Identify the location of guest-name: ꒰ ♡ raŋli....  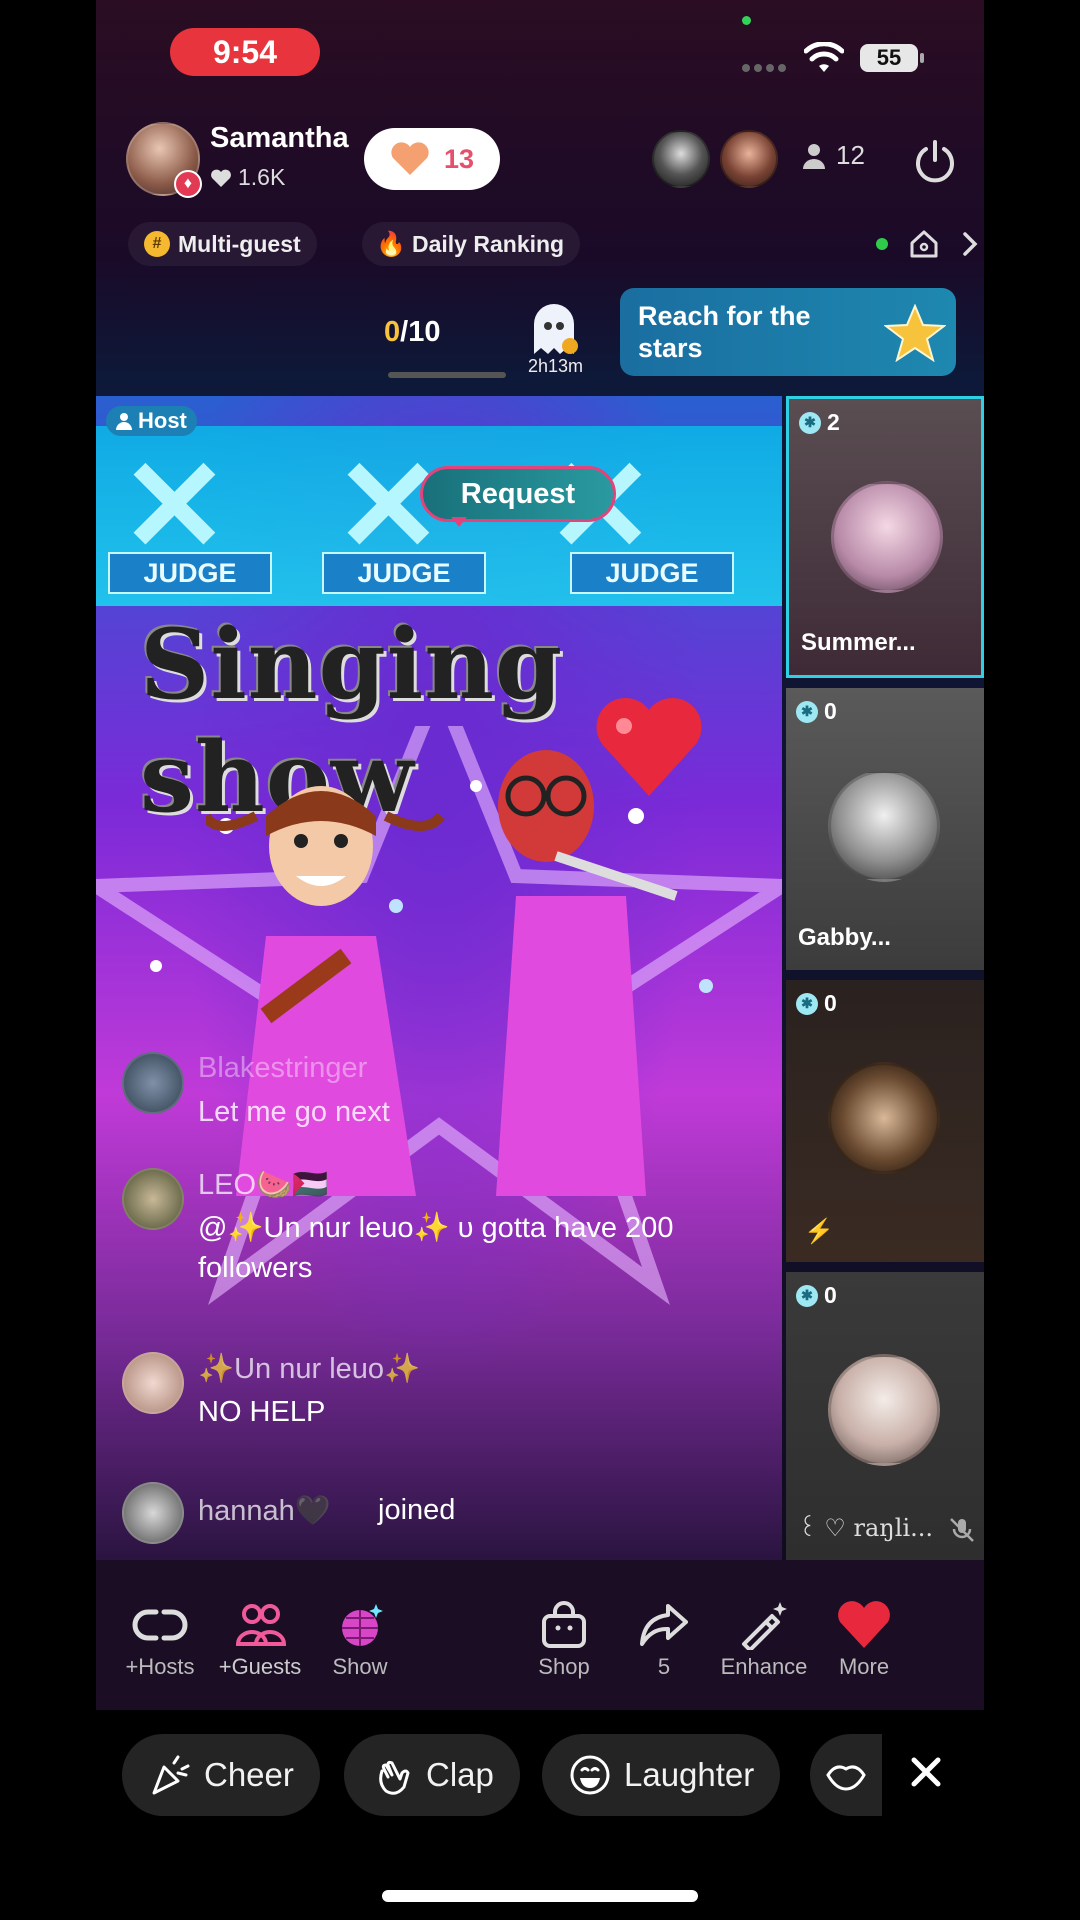
(865, 1528).